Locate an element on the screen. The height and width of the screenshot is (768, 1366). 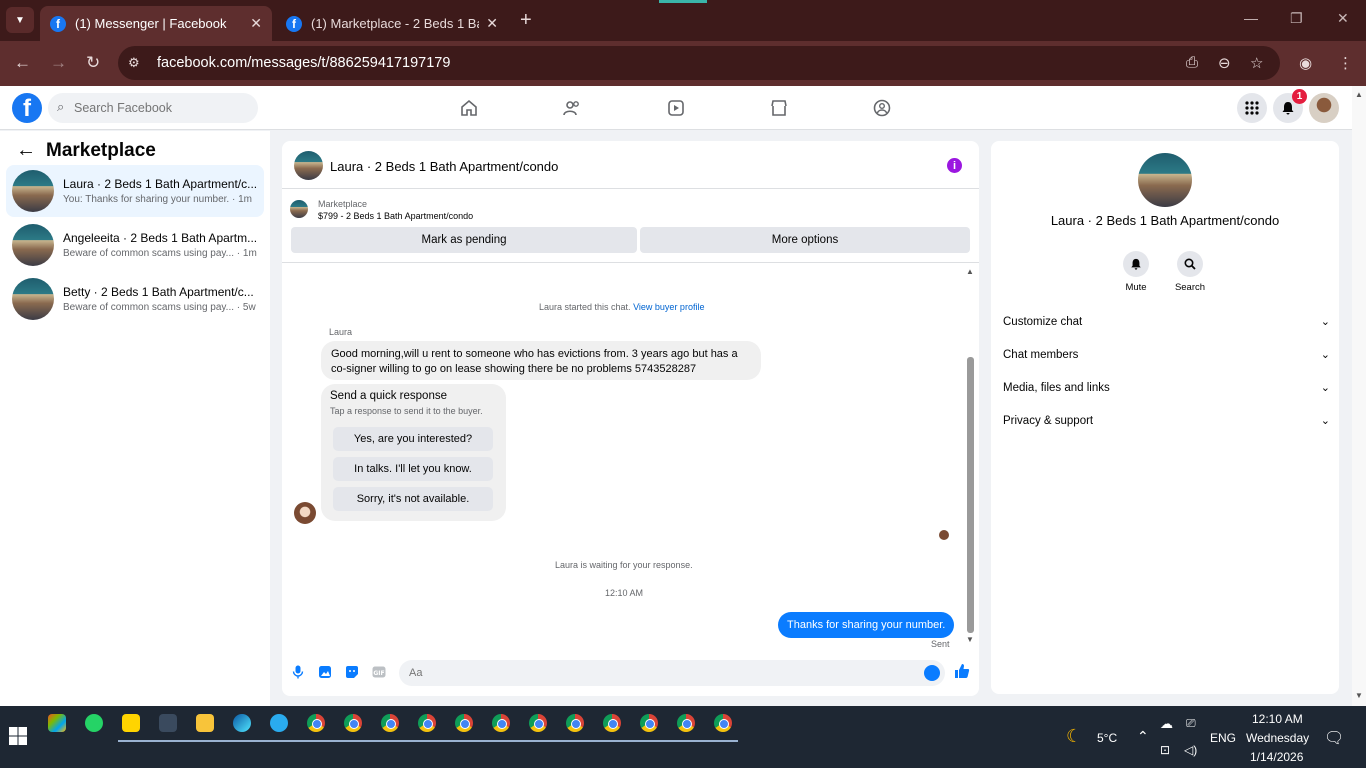
facebook-search: ⌕ is located at coordinates (153, 108).